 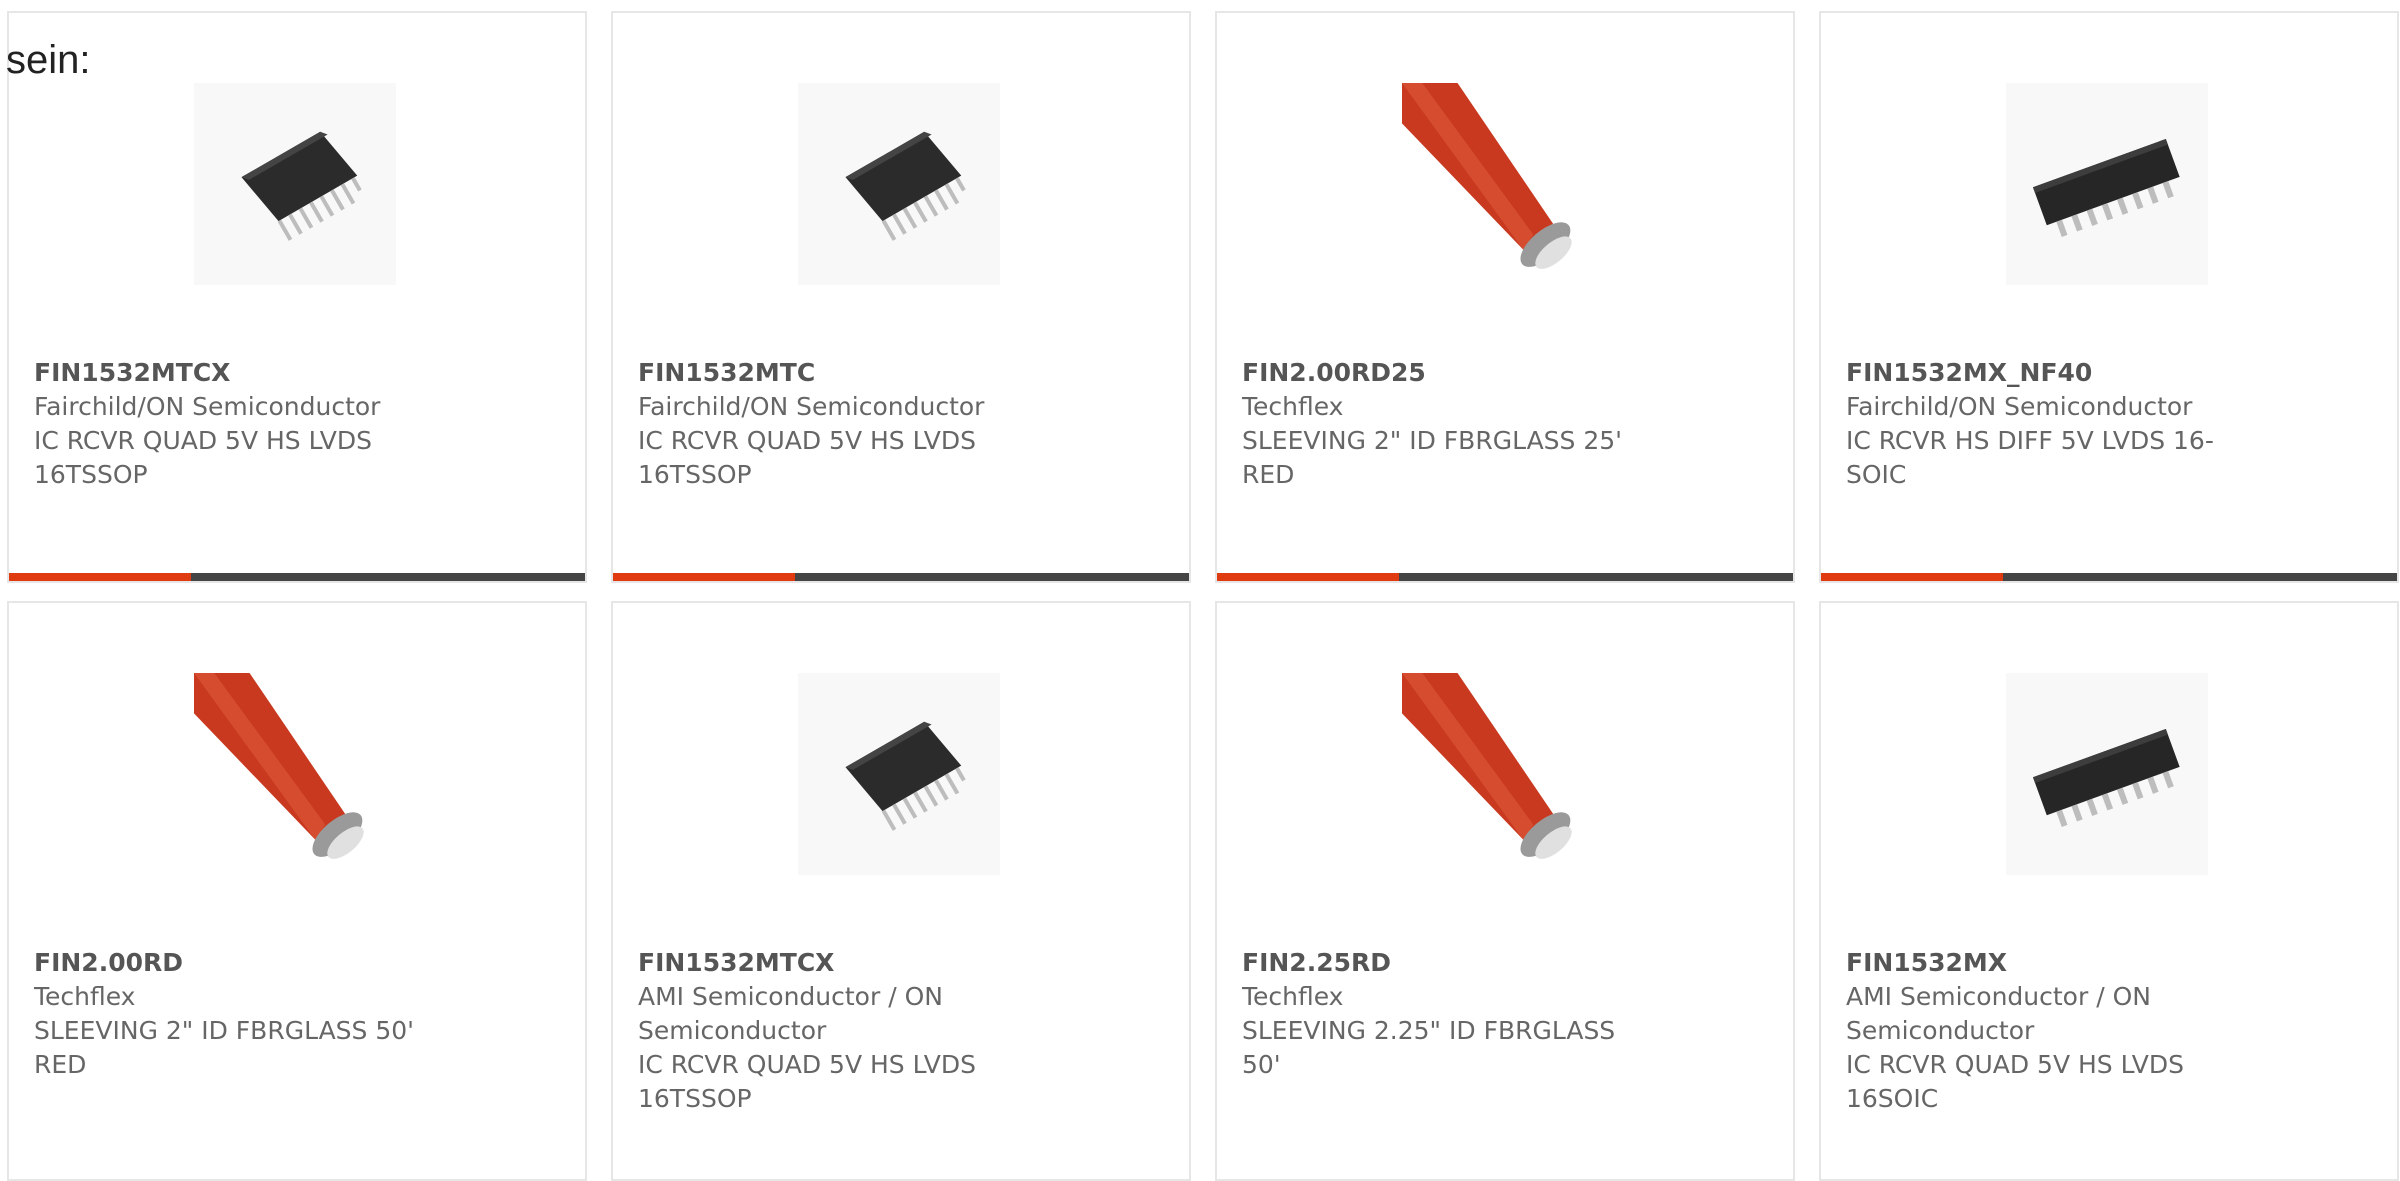 I want to click on description: SLEEVING 2.25" ID FBRGLASS 50', so click(x=1429, y=1047).